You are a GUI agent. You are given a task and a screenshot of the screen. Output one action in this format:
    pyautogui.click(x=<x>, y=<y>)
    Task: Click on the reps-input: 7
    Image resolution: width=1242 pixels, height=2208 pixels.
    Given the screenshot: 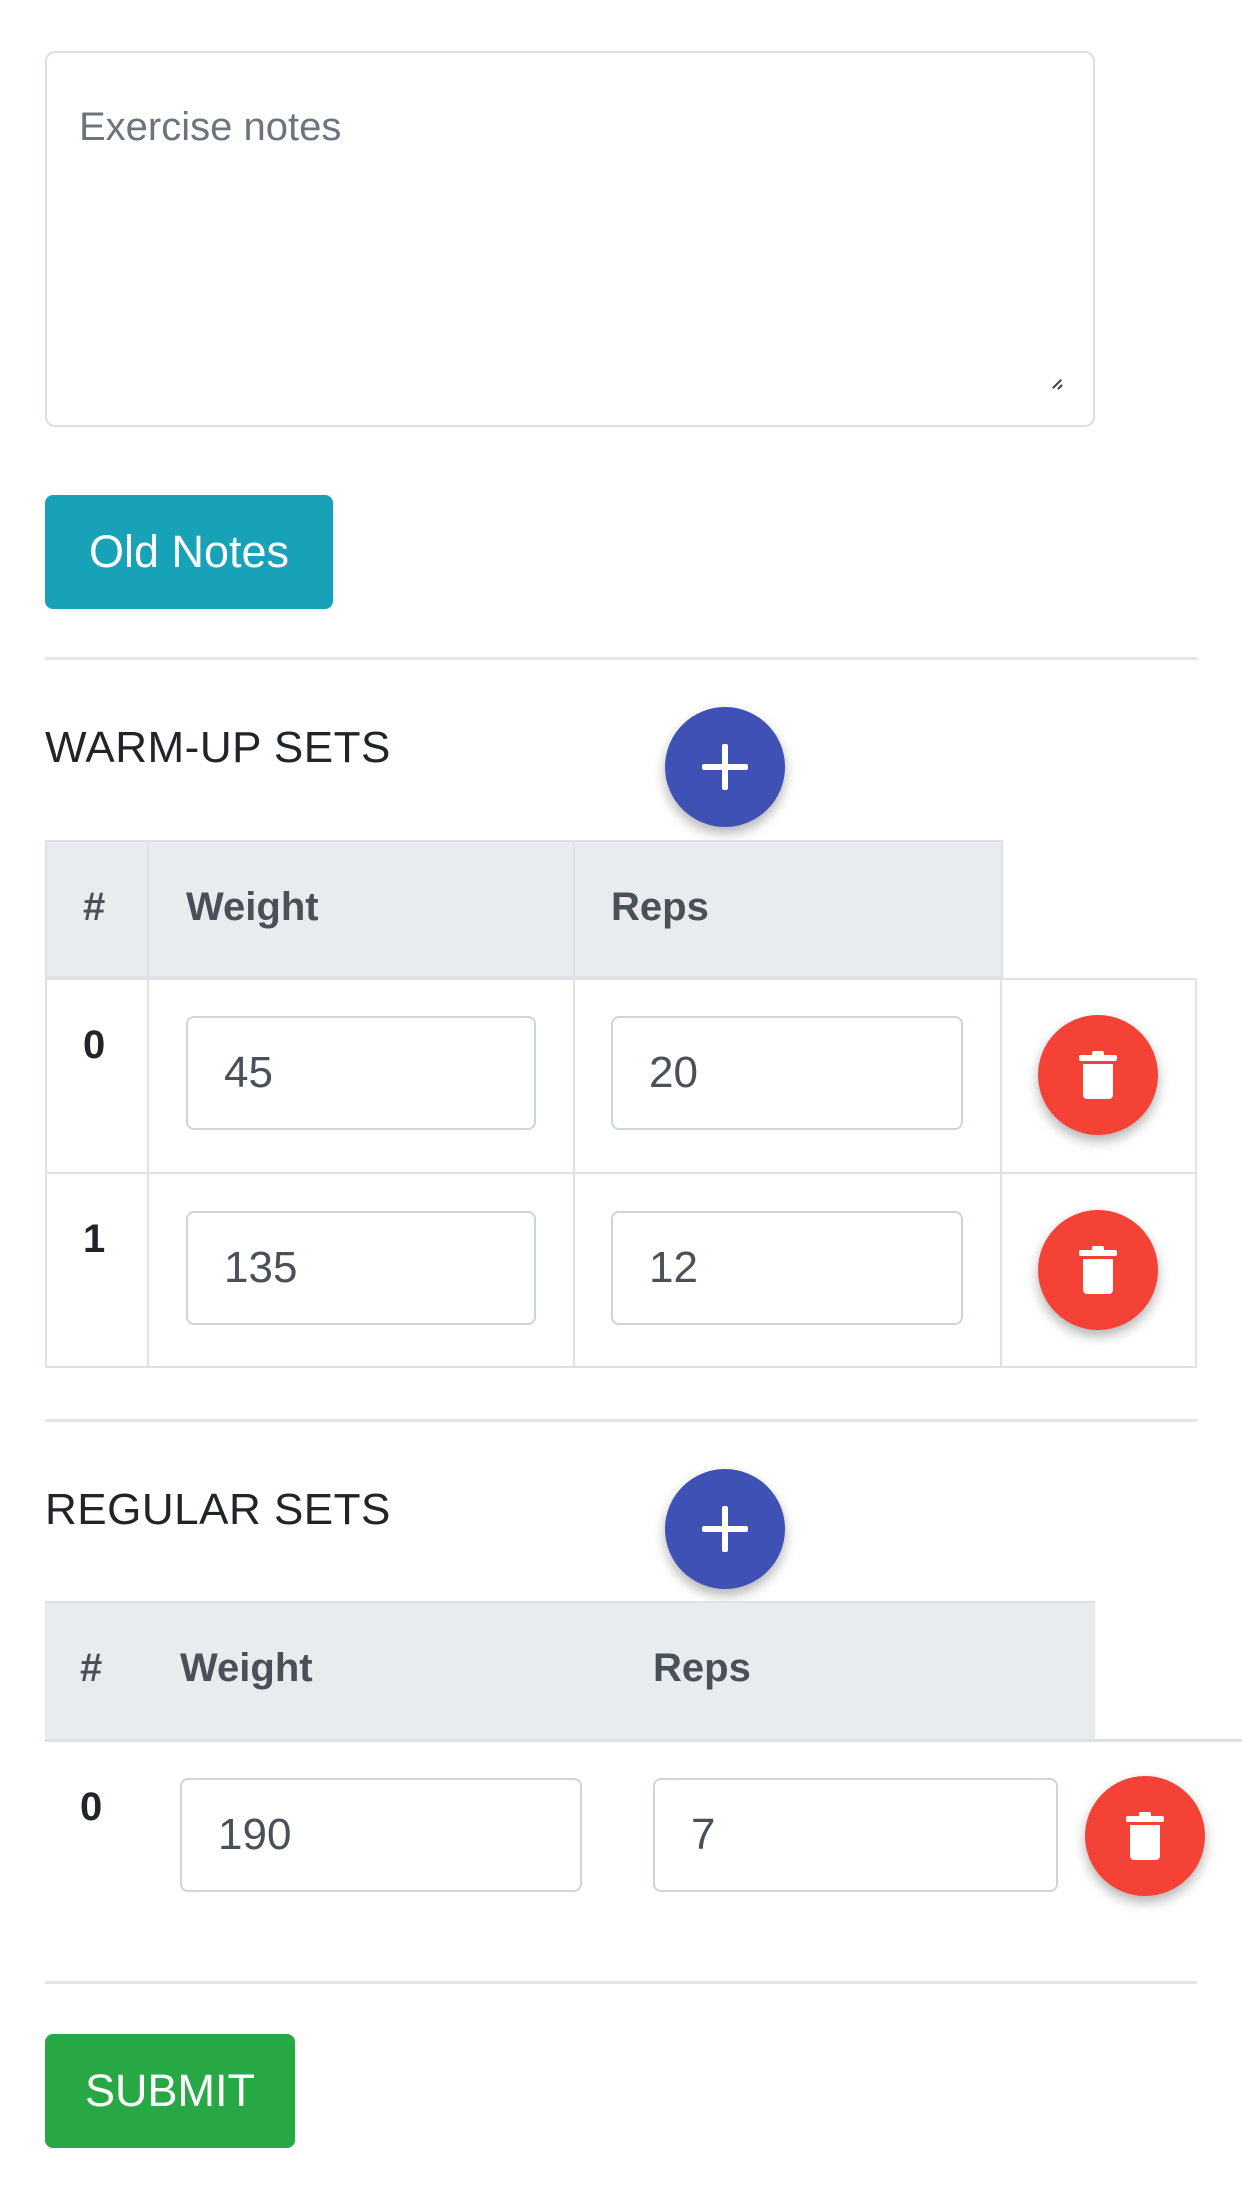 What is the action you would take?
    pyautogui.click(x=855, y=1835)
    